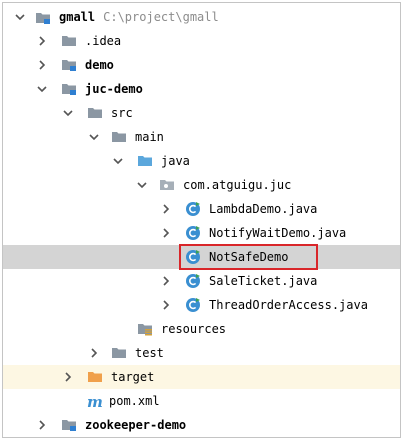 This screenshot has width=403, height=440. Describe the element at coordinates (201, 65) in the screenshot. I see `tree-row-demo: demo` at that location.